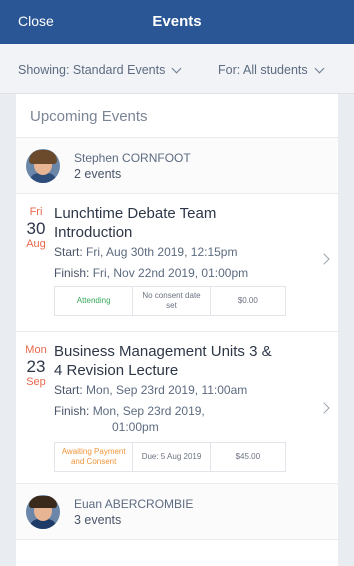 The height and width of the screenshot is (566, 354). I want to click on event-day: 23, so click(36, 366).